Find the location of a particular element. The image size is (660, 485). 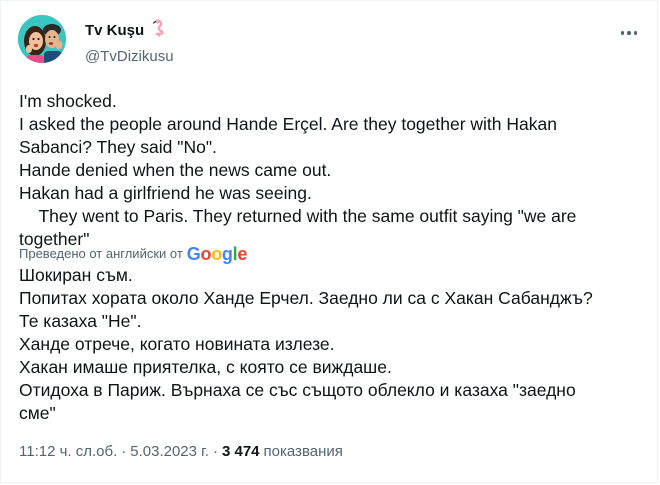

tweet-time: 11:12 ч. сл.об. is located at coordinates (68, 452).